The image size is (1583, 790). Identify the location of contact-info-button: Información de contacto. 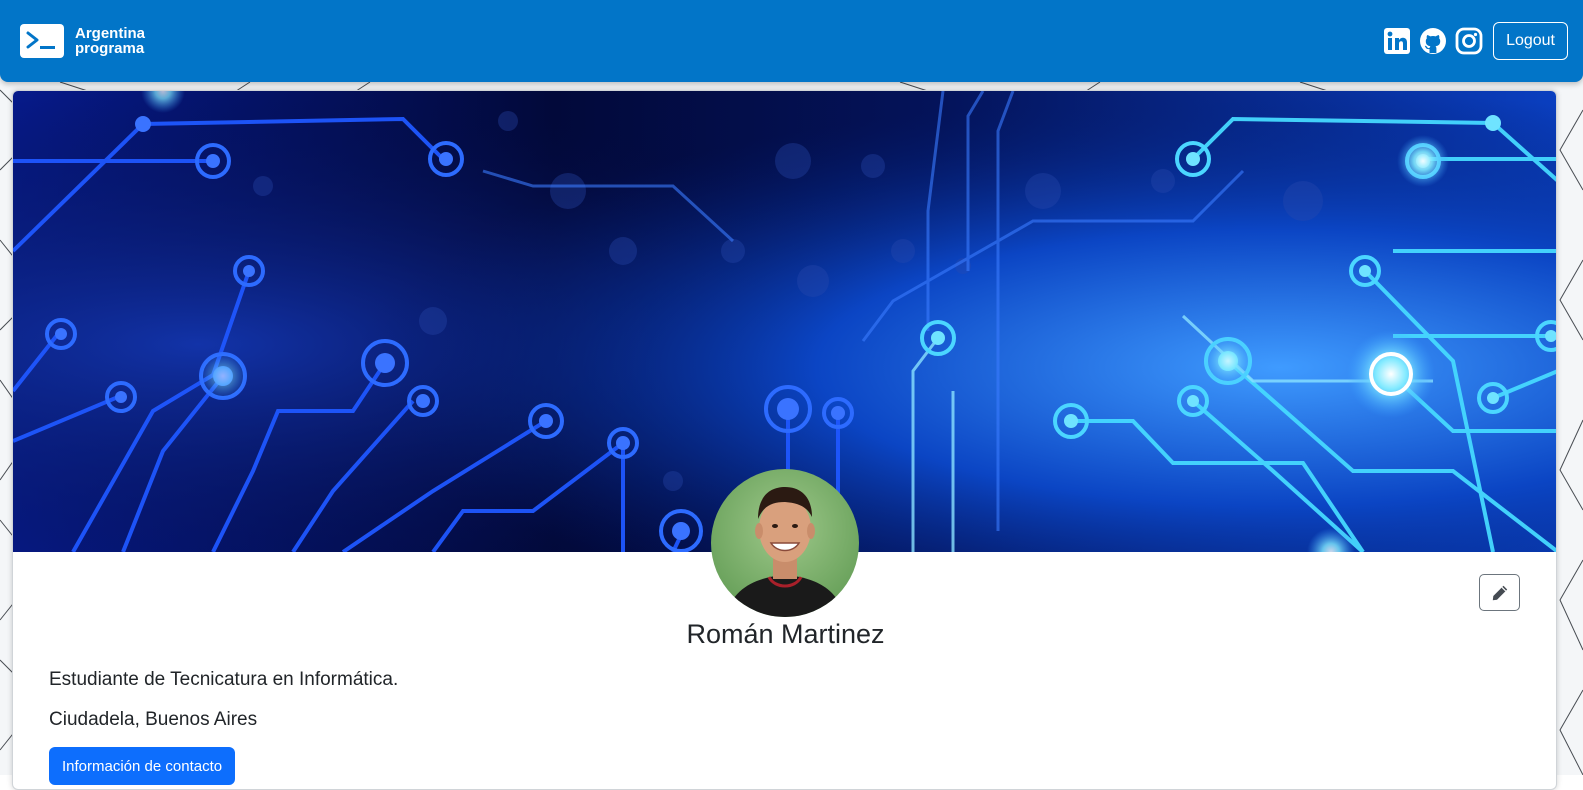
(142, 766).